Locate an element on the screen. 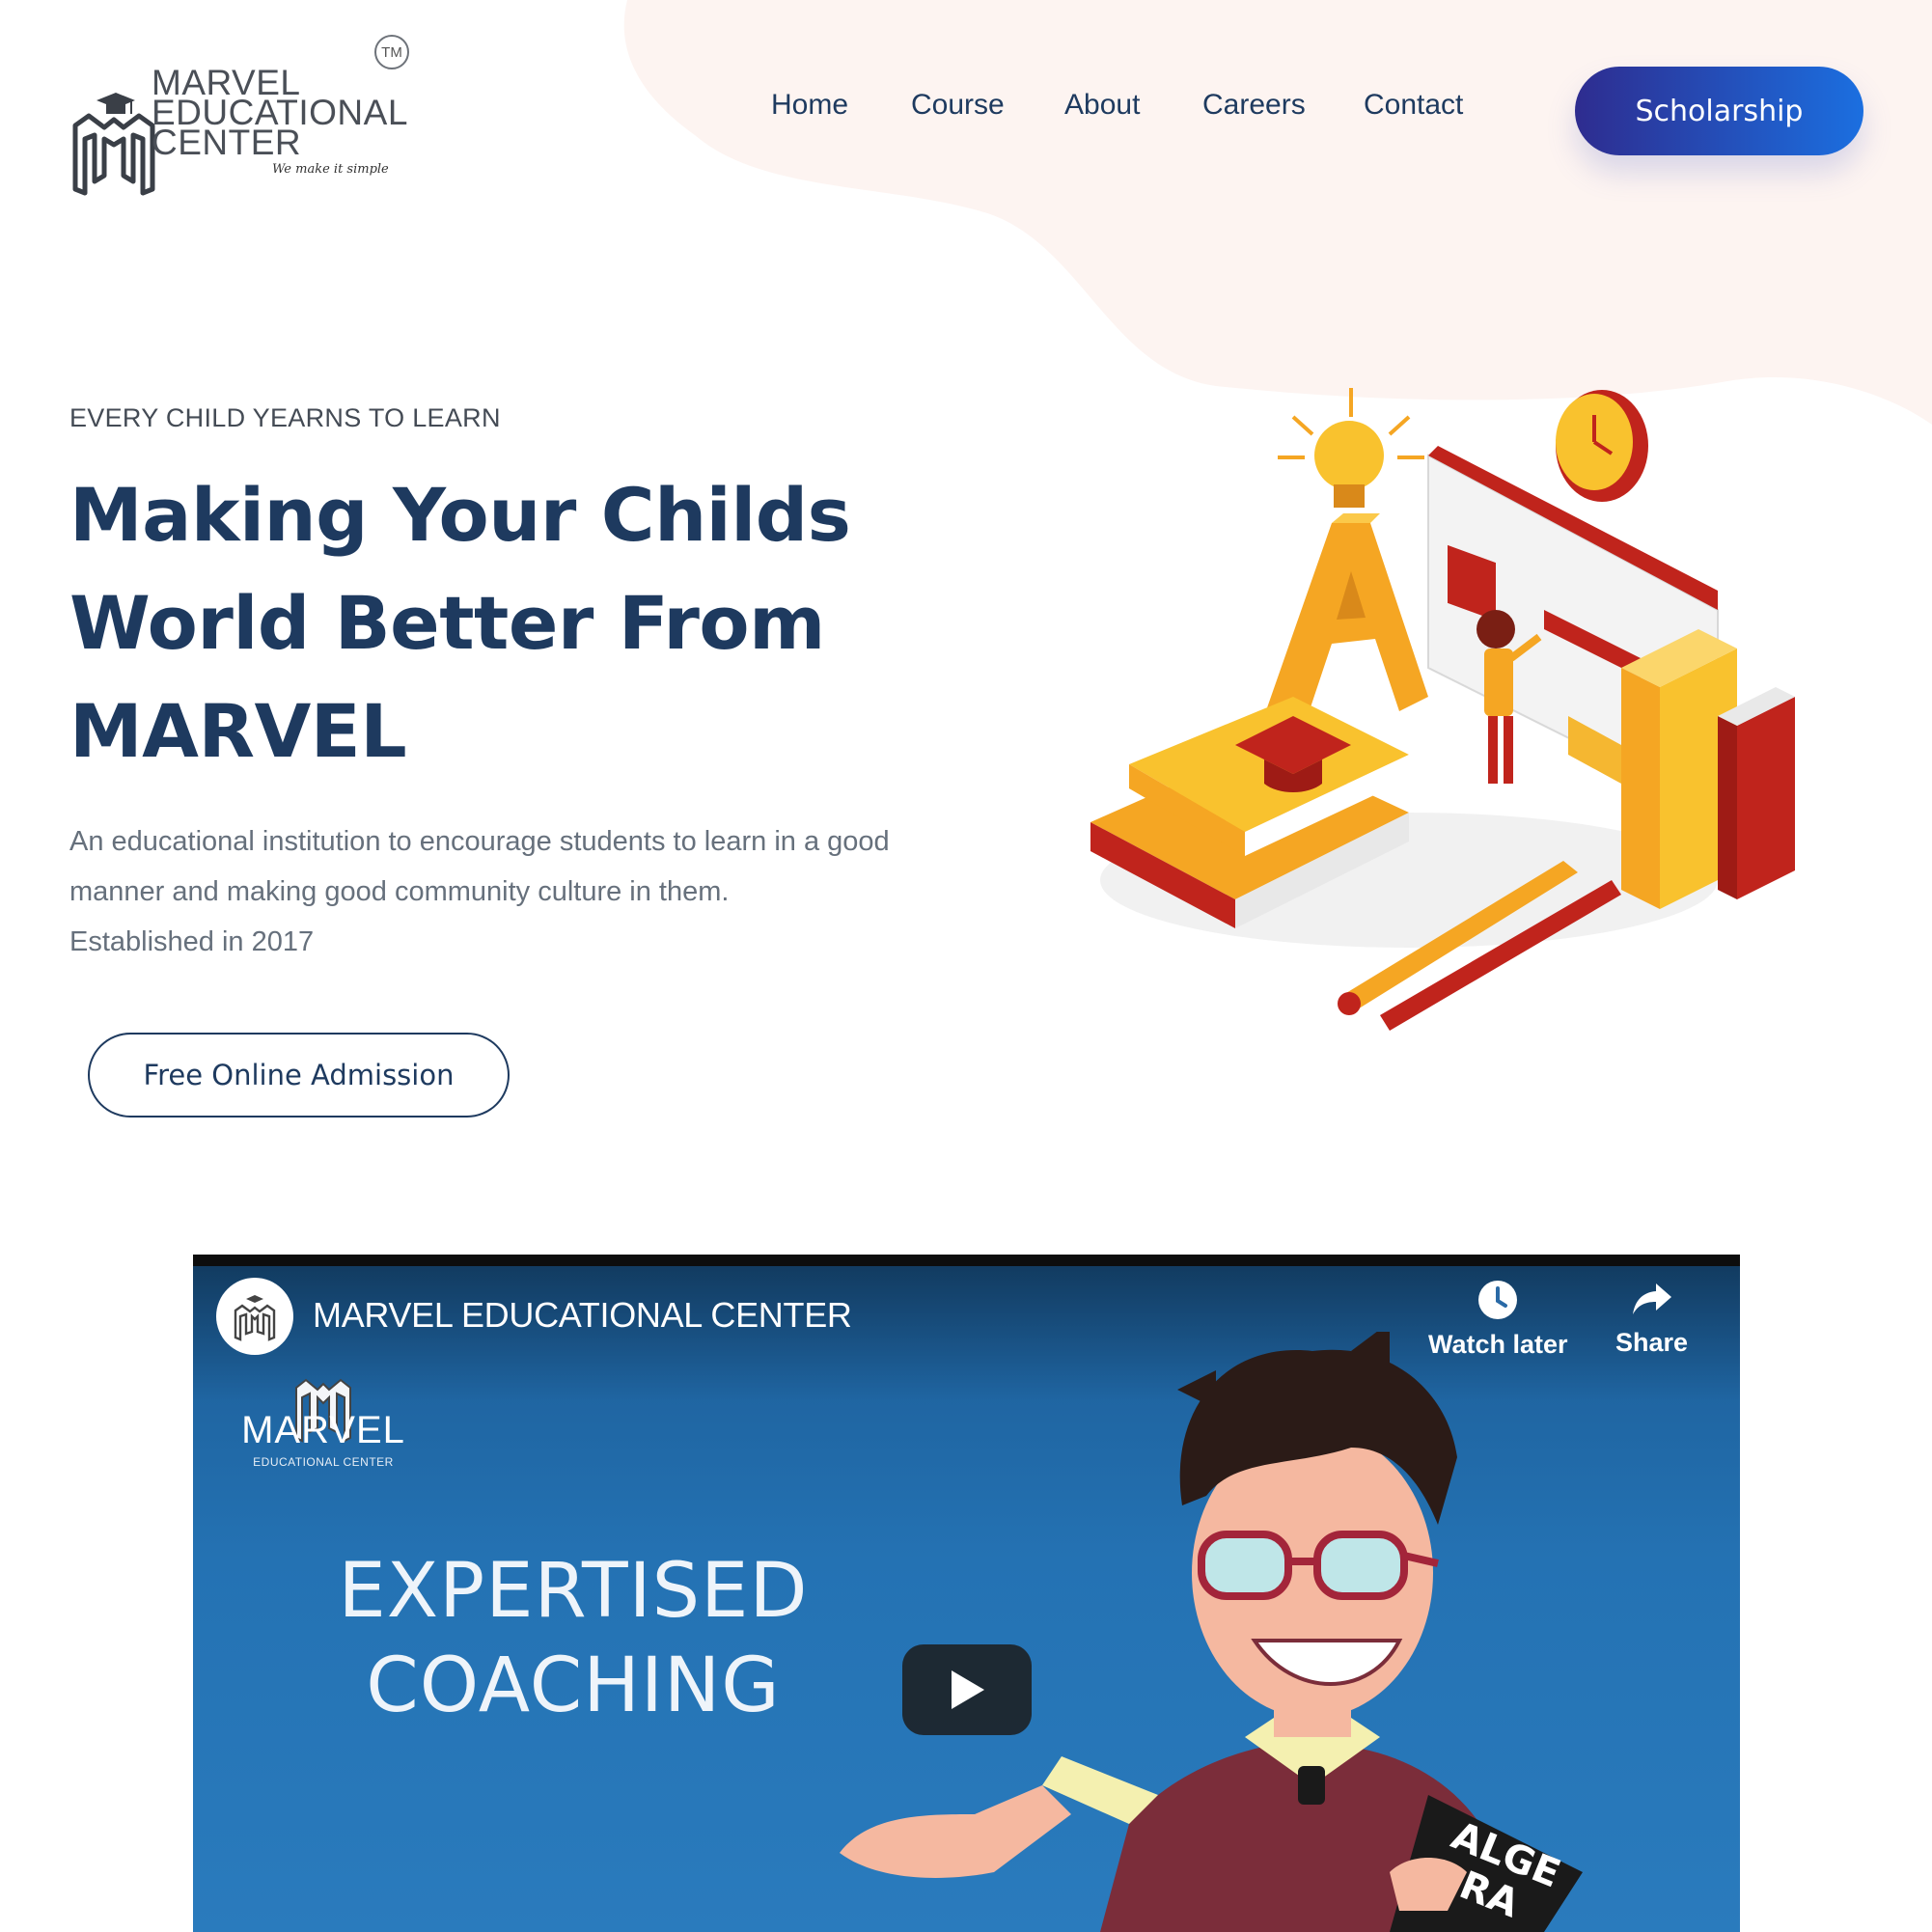 This screenshot has height=1932, width=1932. video-logo-word: MARVEL is located at coordinates (323, 1430).